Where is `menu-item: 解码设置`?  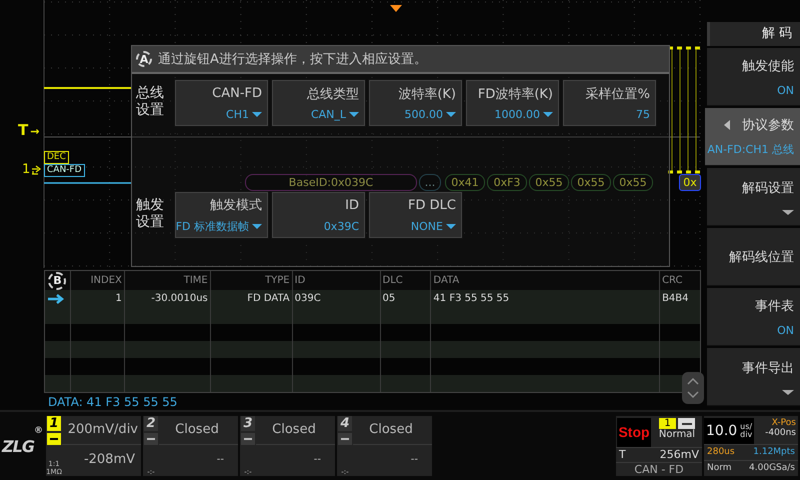
menu-item: 解码设置 is located at coordinates (753, 197).